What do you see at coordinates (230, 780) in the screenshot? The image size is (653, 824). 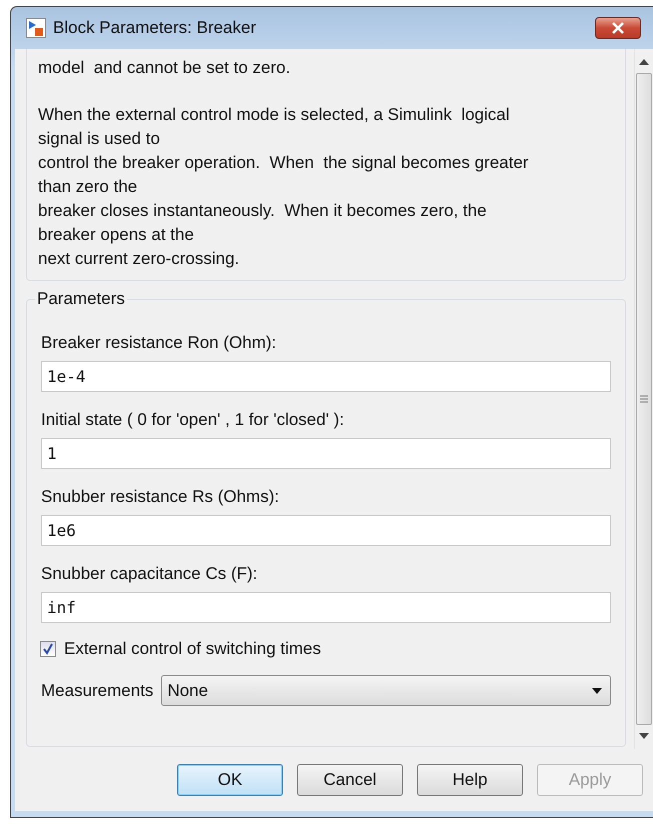 I see `dialog-button: OK` at bounding box center [230, 780].